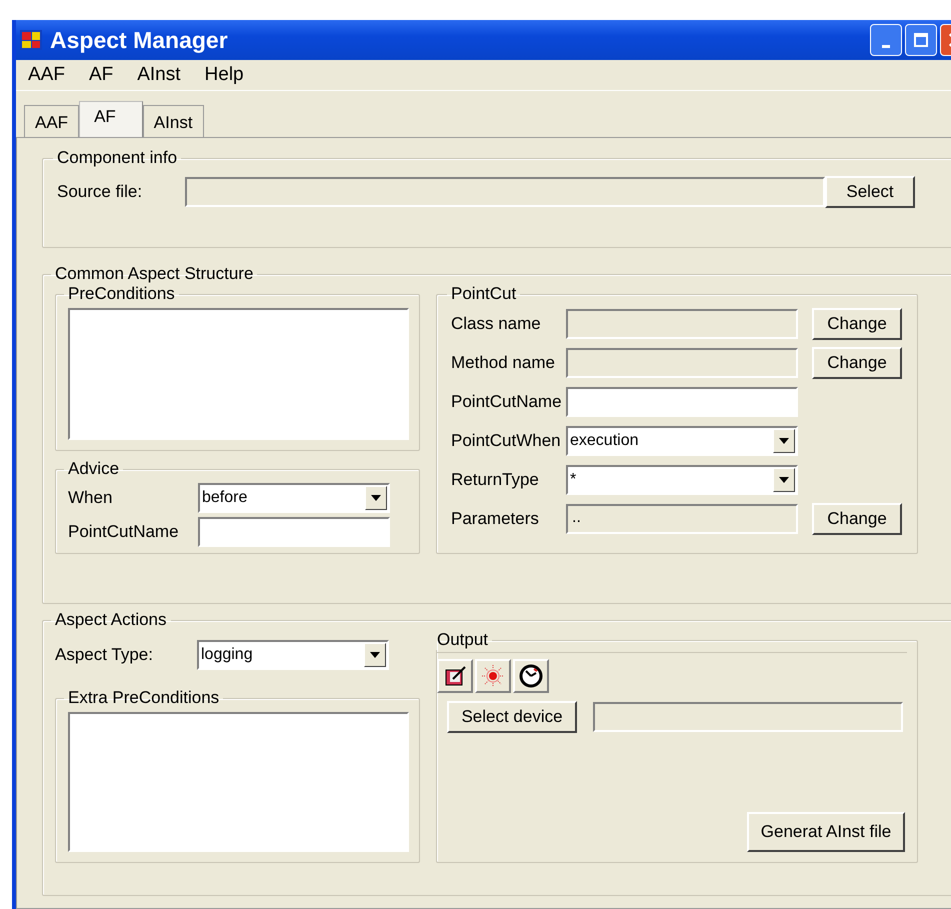 This screenshot has width=951, height=909. Describe the element at coordinates (493, 676) in the screenshot. I see `light-icon` at that location.